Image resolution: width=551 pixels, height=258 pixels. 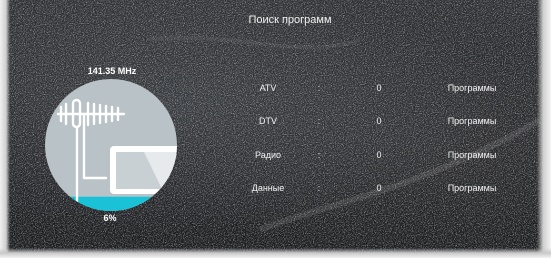 What do you see at coordinates (544, 129) in the screenshot?
I see `bezel-glare-right` at bounding box center [544, 129].